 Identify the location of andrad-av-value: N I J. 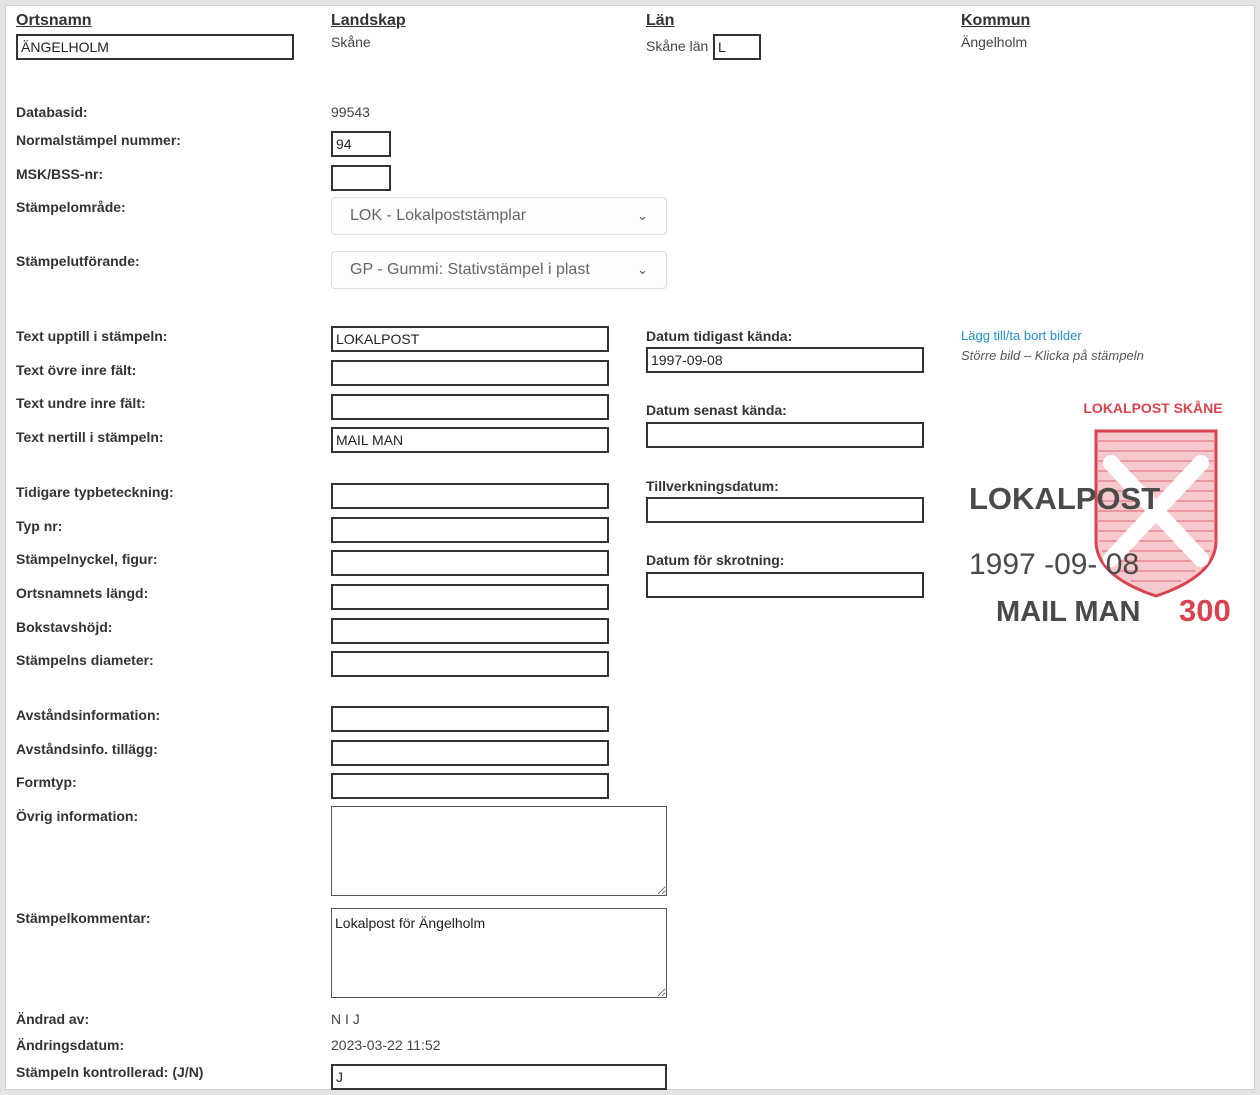
(345, 1019).